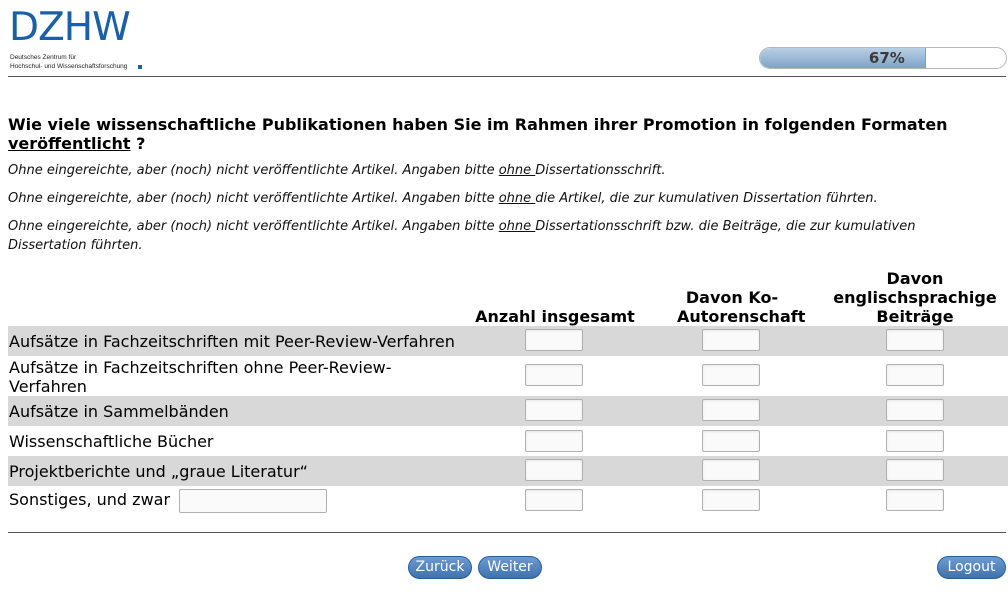 The height and width of the screenshot is (596, 1008). I want to click on column-header-english: Davon englischsprachige Beiträge, so click(915, 297).